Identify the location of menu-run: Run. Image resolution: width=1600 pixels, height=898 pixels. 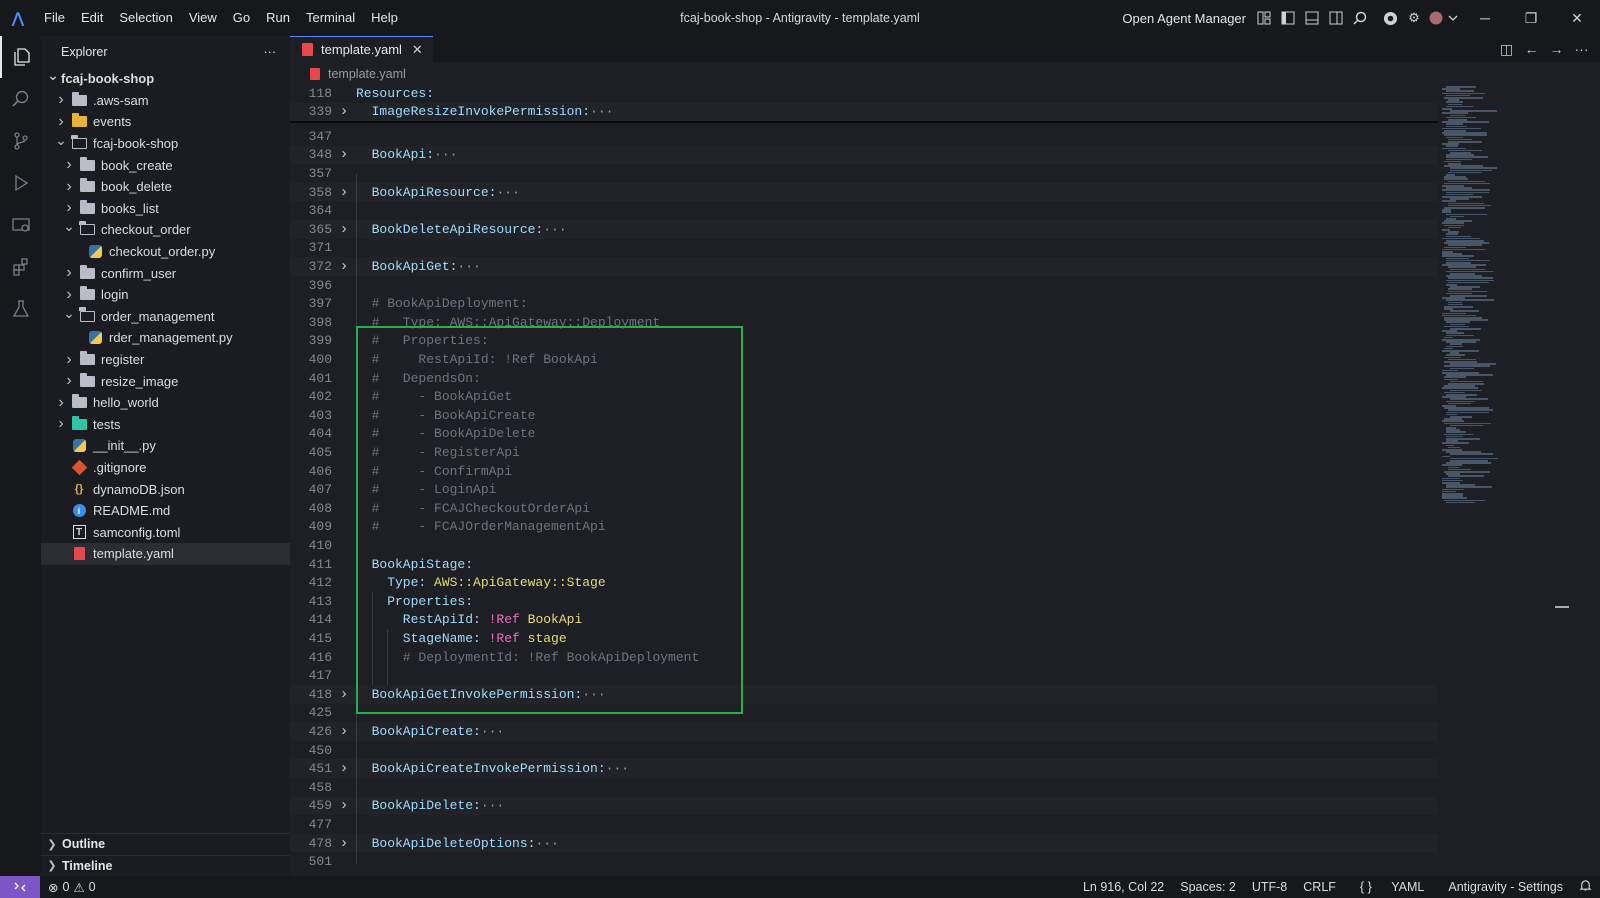
(278, 18).